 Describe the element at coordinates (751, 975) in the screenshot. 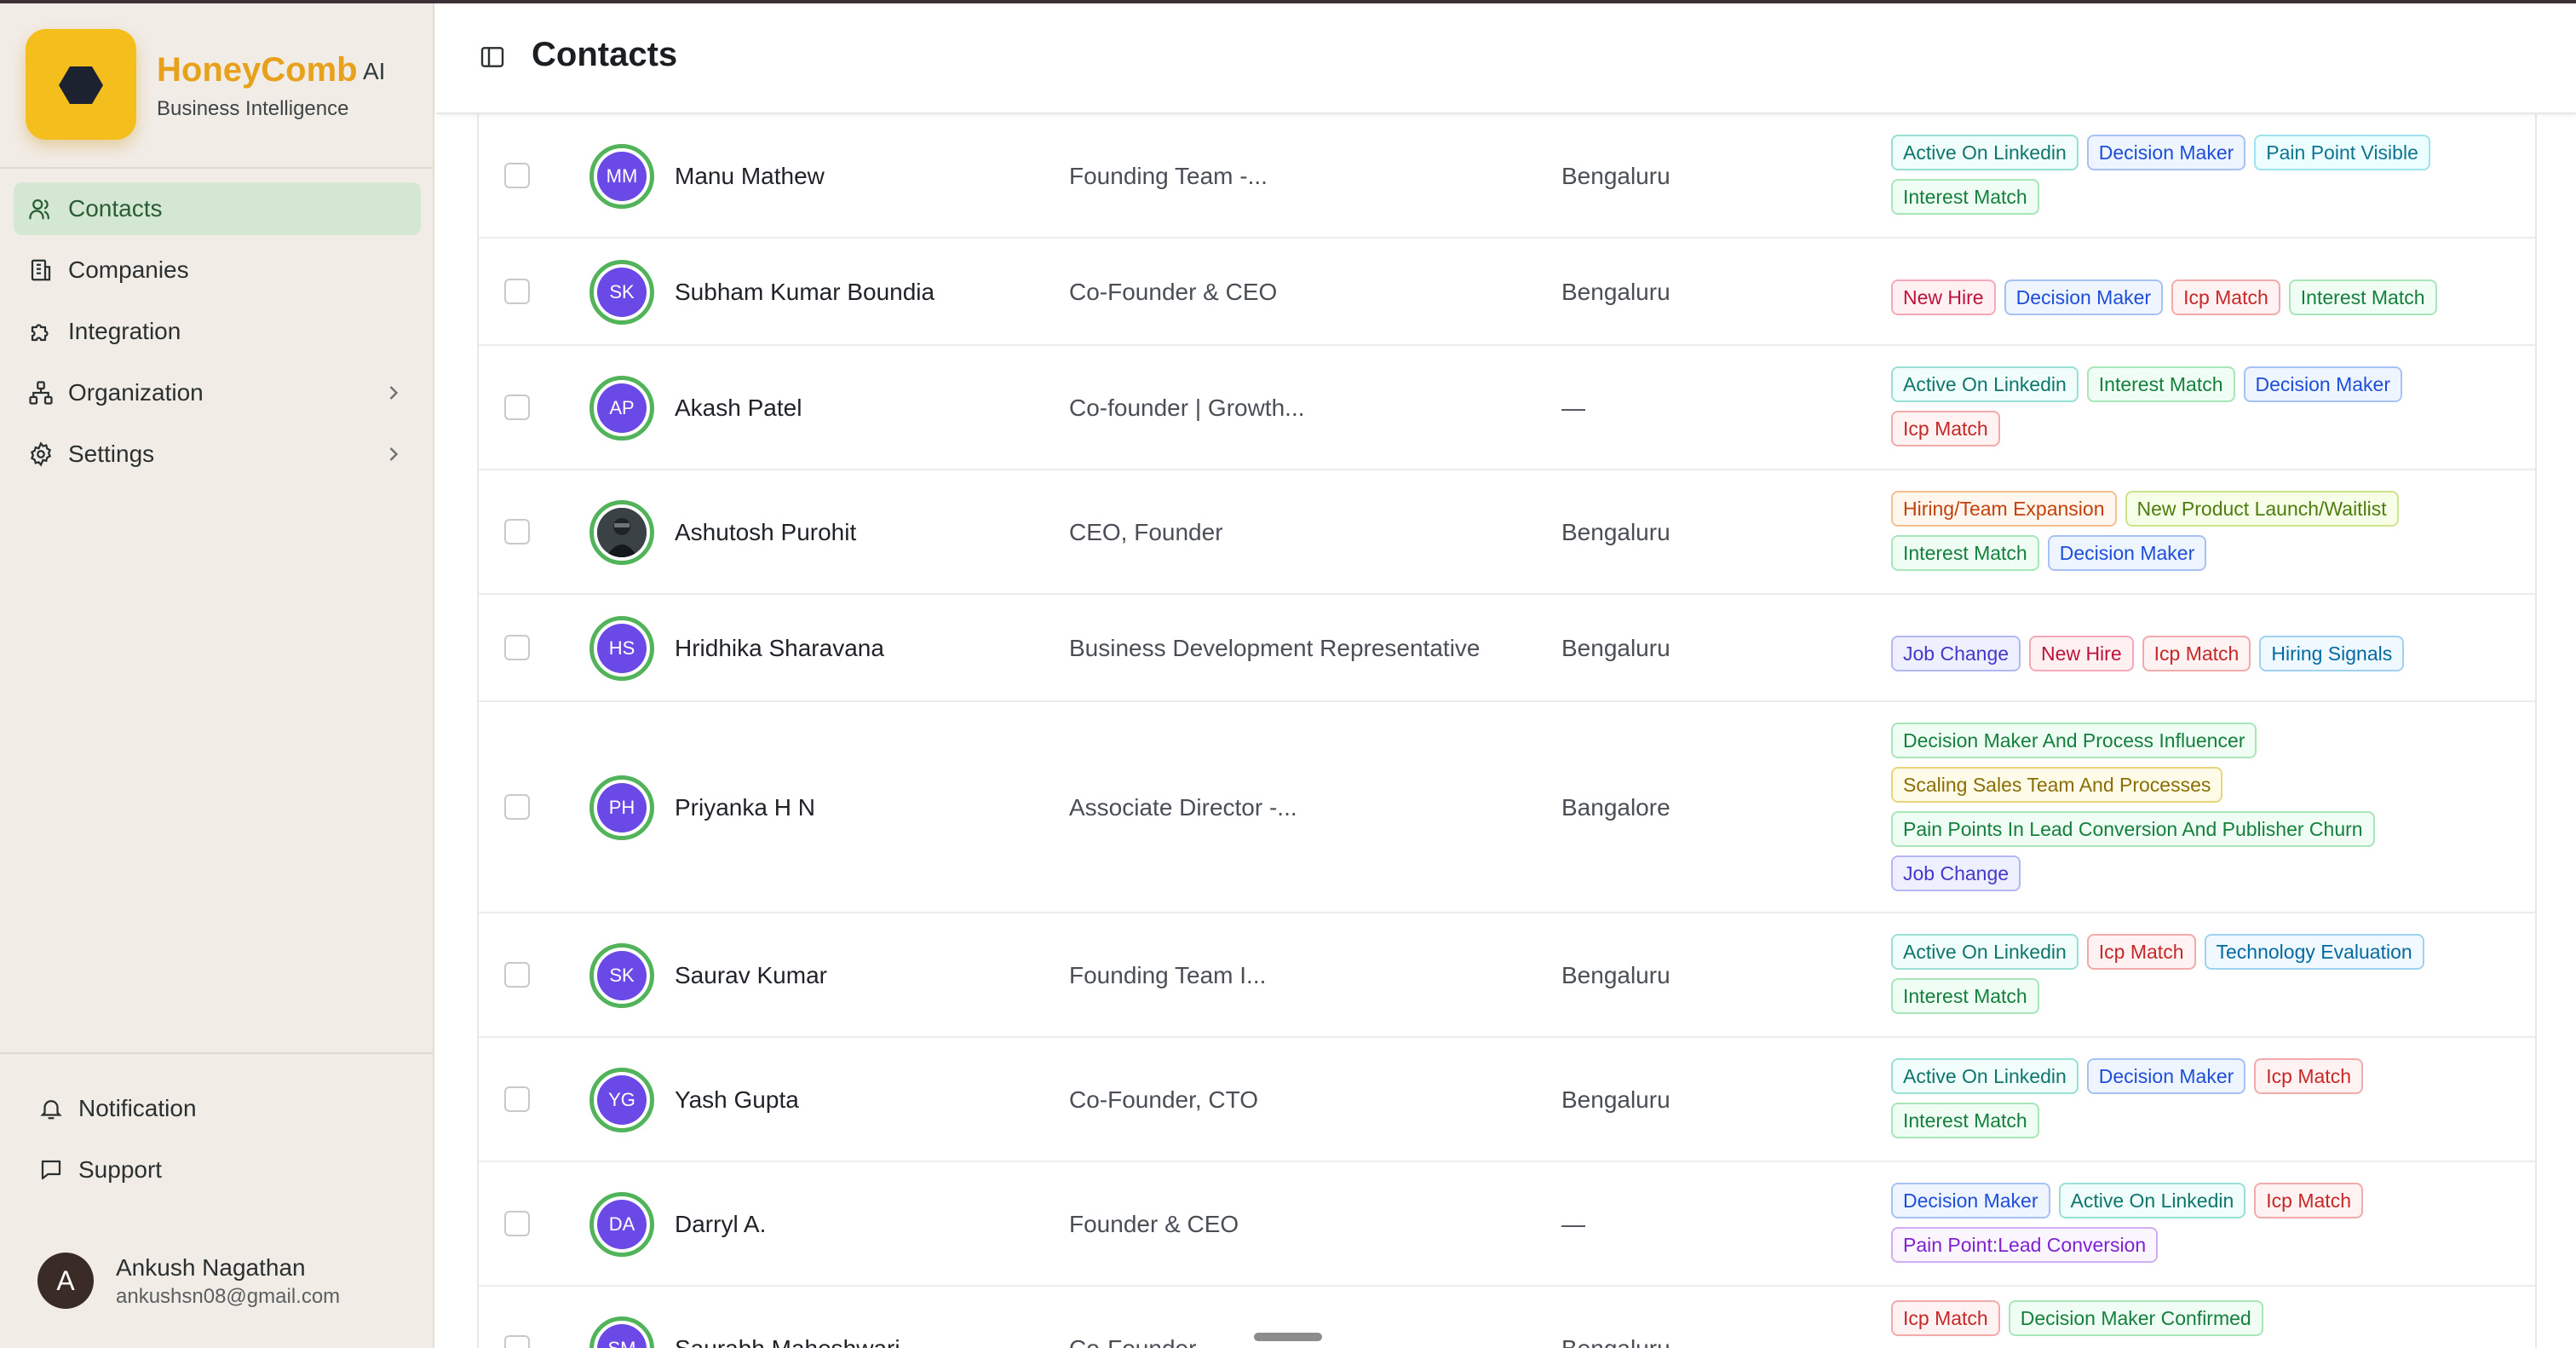

I see `contact-name: Saurav Kumar` at that location.